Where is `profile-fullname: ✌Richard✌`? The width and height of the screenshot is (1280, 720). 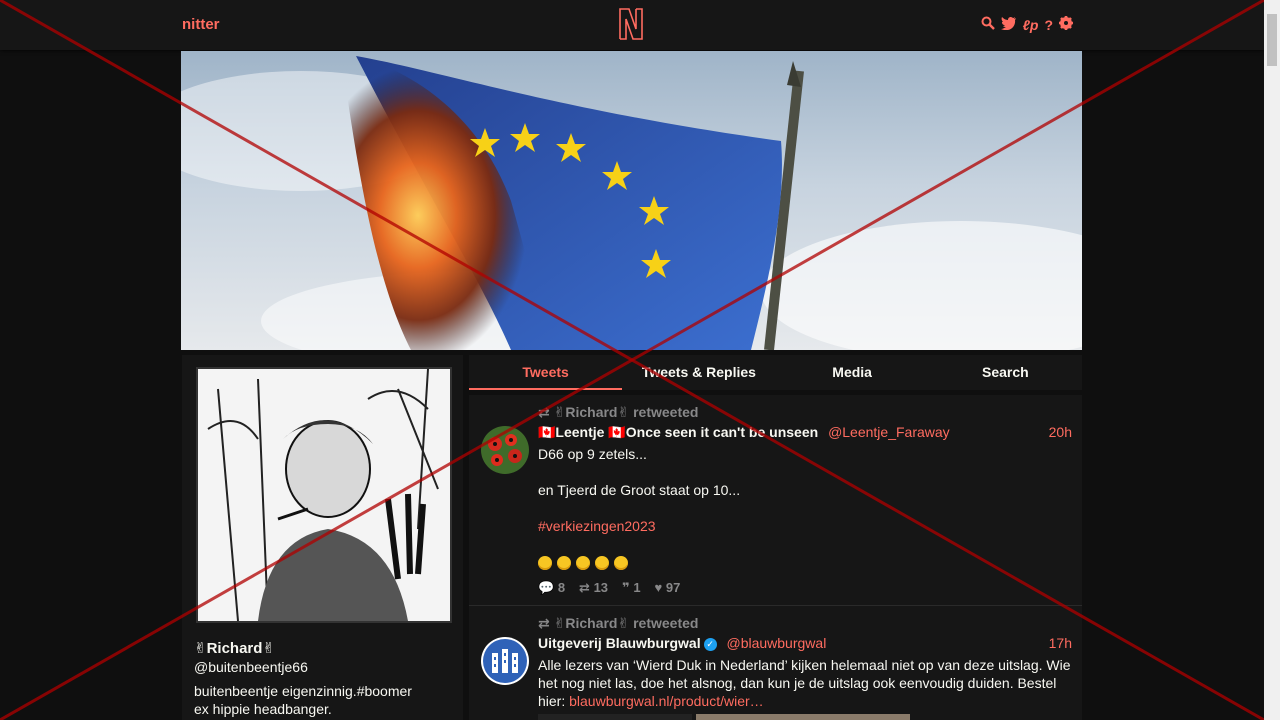 profile-fullname: ✌Richard✌ is located at coordinates (234, 648).